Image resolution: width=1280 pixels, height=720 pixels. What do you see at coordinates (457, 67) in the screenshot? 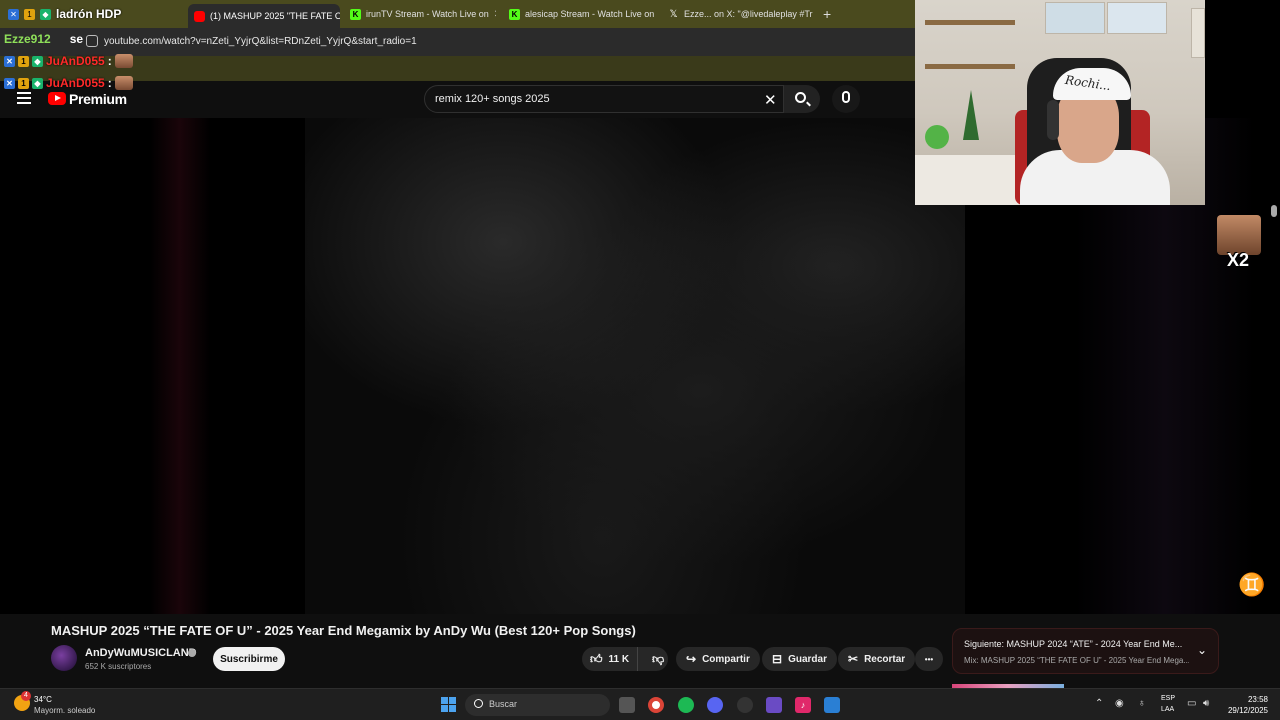
I see `chat-band: ✕ 1 ◆ JuAnD055 :` at bounding box center [457, 67].